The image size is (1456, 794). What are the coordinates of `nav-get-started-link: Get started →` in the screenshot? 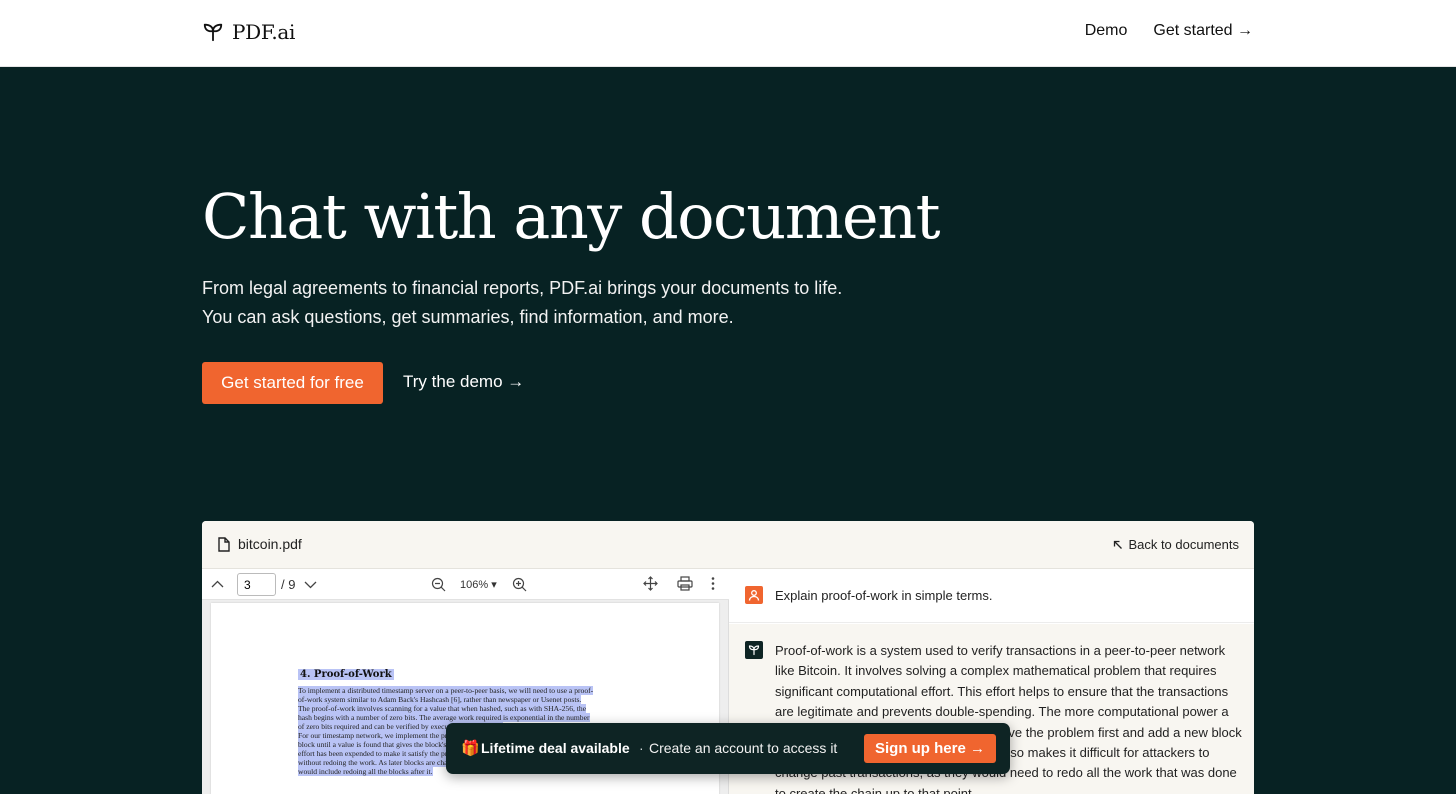 It's located at (1203, 31).